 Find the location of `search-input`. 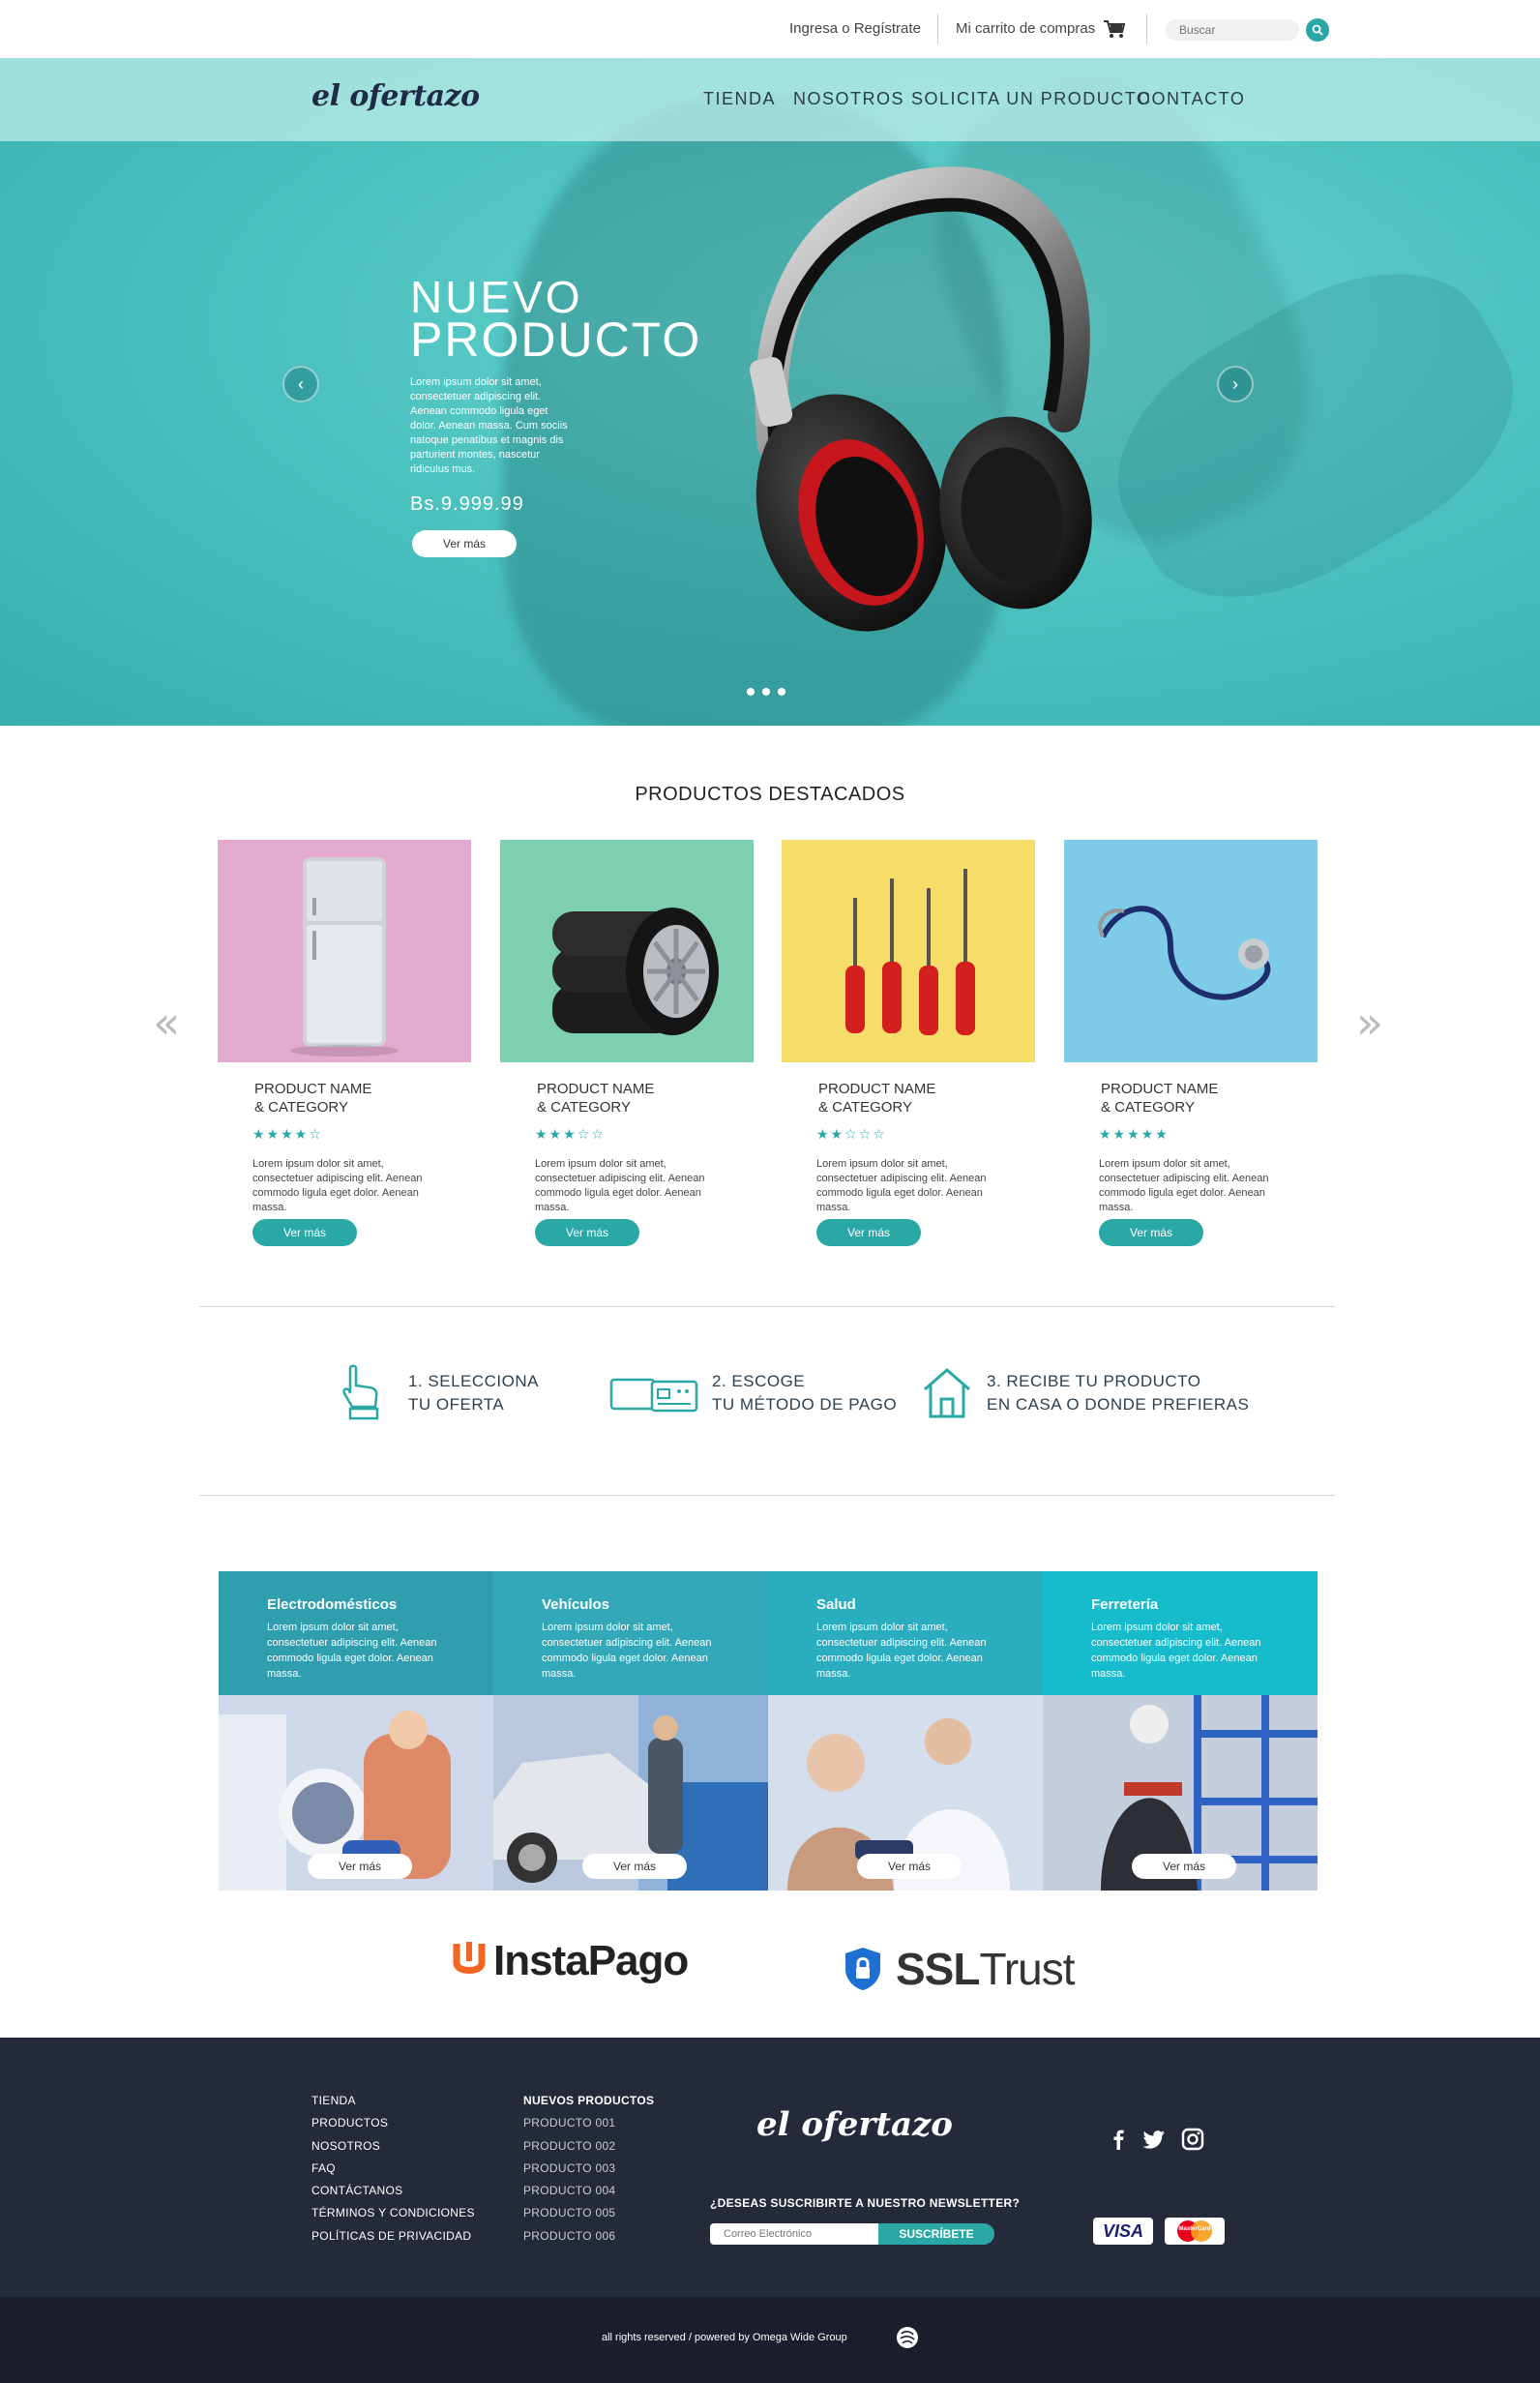

search-input is located at coordinates (1232, 30).